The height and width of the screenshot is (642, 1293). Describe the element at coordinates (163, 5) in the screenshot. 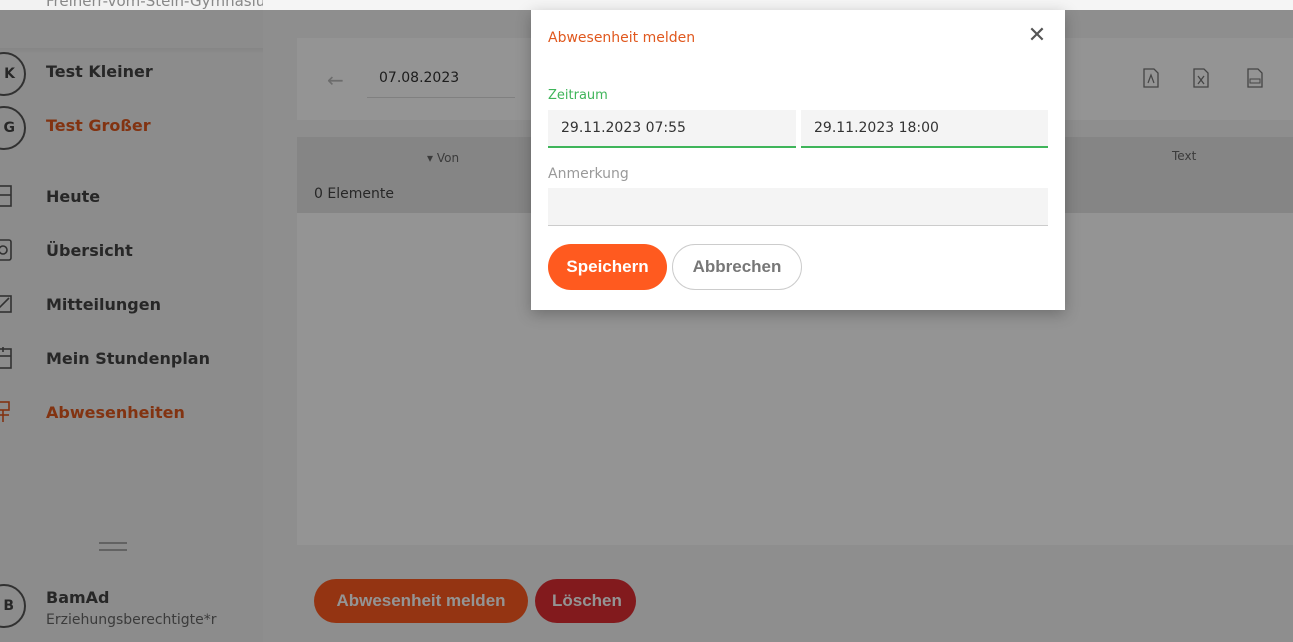

I see `school-name: Freiherr-vom-Stein-Gymnasium` at that location.